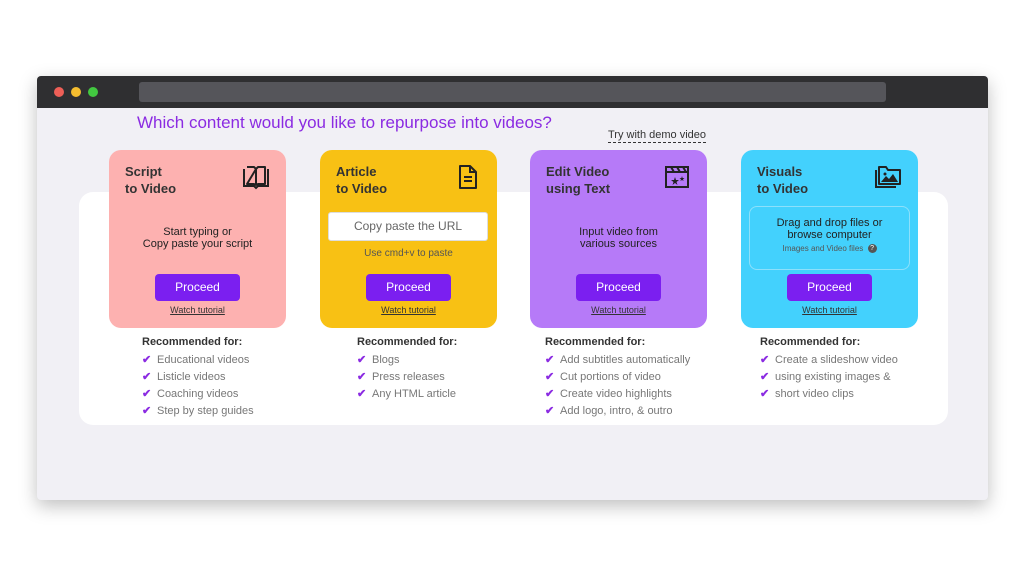 Image resolution: width=1024 pixels, height=576 pixels. I want to click on list-item-text: Add subtitles automatically, so click(625, 360).